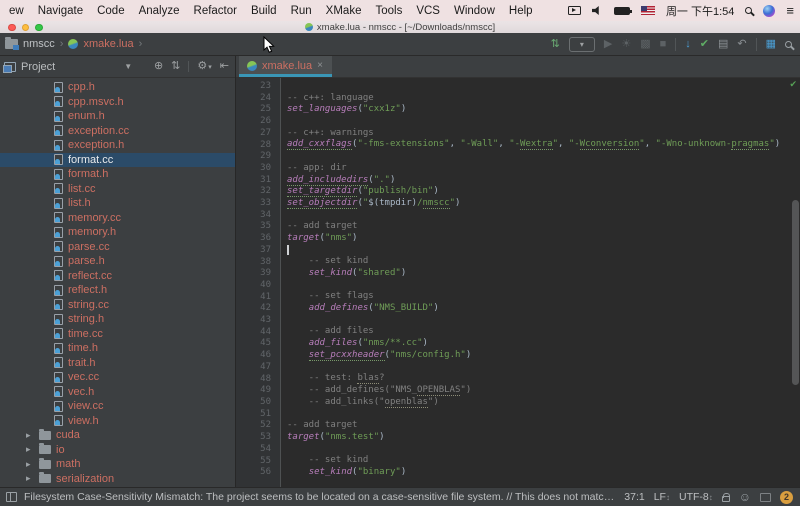 This screenshot has height=506, width=800. Describe the element at coordinates (700, 11) in the screenshot. I see `menubar-clock: 周一 下午1:54` at that location.